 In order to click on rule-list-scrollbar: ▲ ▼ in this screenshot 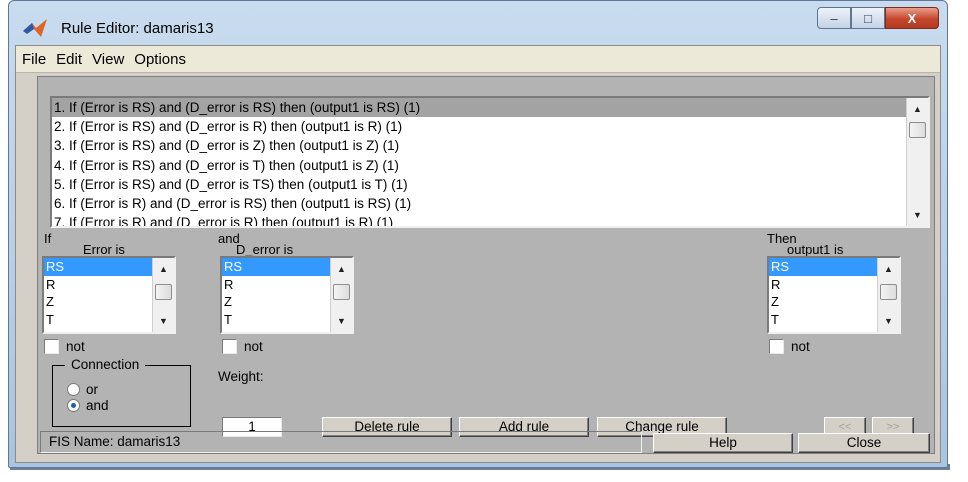, I will do `click(917, 162)`.